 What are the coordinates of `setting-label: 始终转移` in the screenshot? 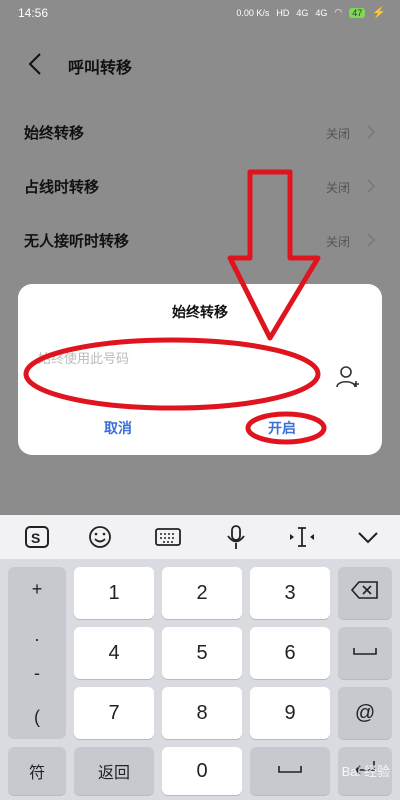 It's located at (54, 133).